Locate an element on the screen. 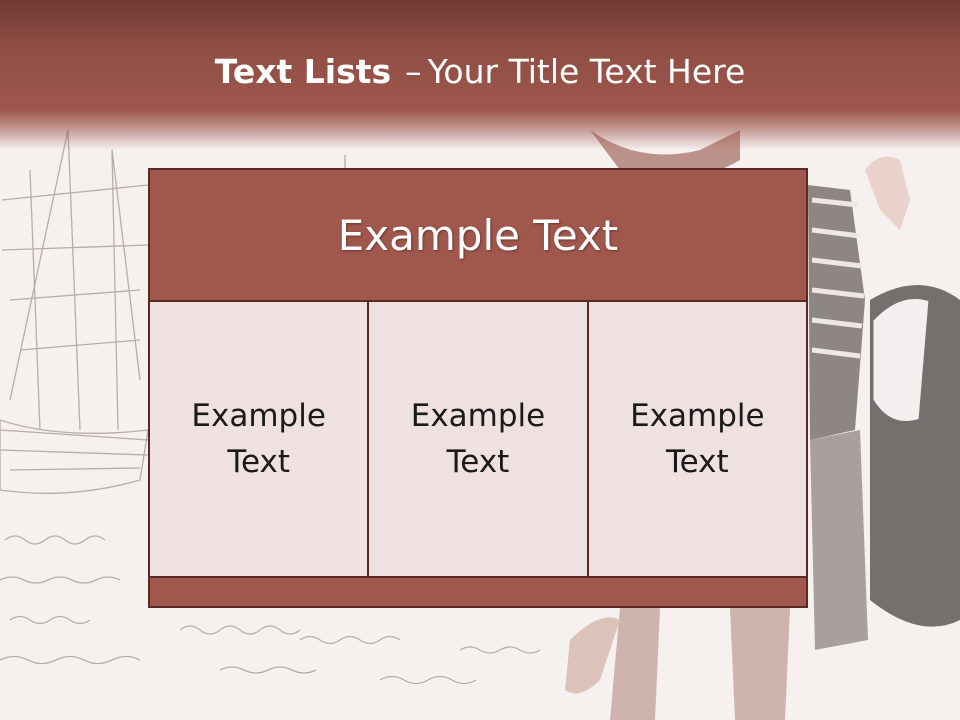 This screenshot has height=720, width=960. table-cell-1: Example Text is located at coordinates (259, 439).